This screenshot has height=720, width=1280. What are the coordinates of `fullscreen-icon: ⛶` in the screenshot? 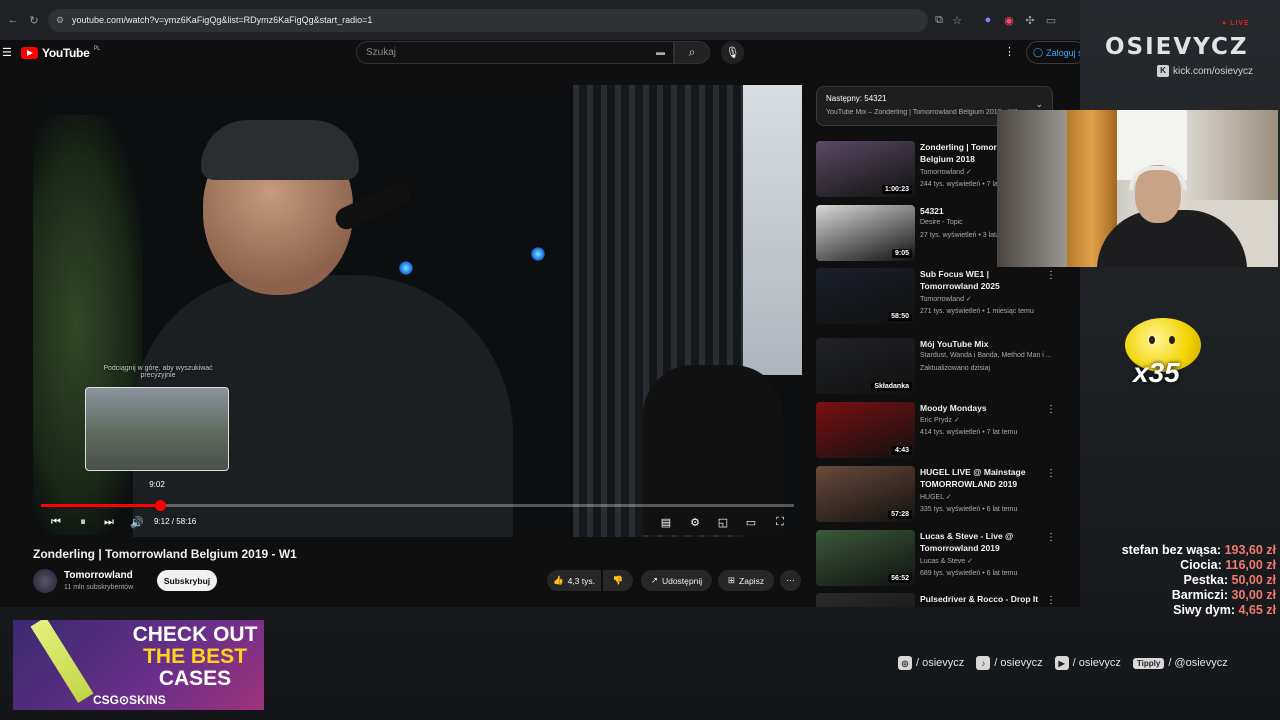 It's located at (780, 522).